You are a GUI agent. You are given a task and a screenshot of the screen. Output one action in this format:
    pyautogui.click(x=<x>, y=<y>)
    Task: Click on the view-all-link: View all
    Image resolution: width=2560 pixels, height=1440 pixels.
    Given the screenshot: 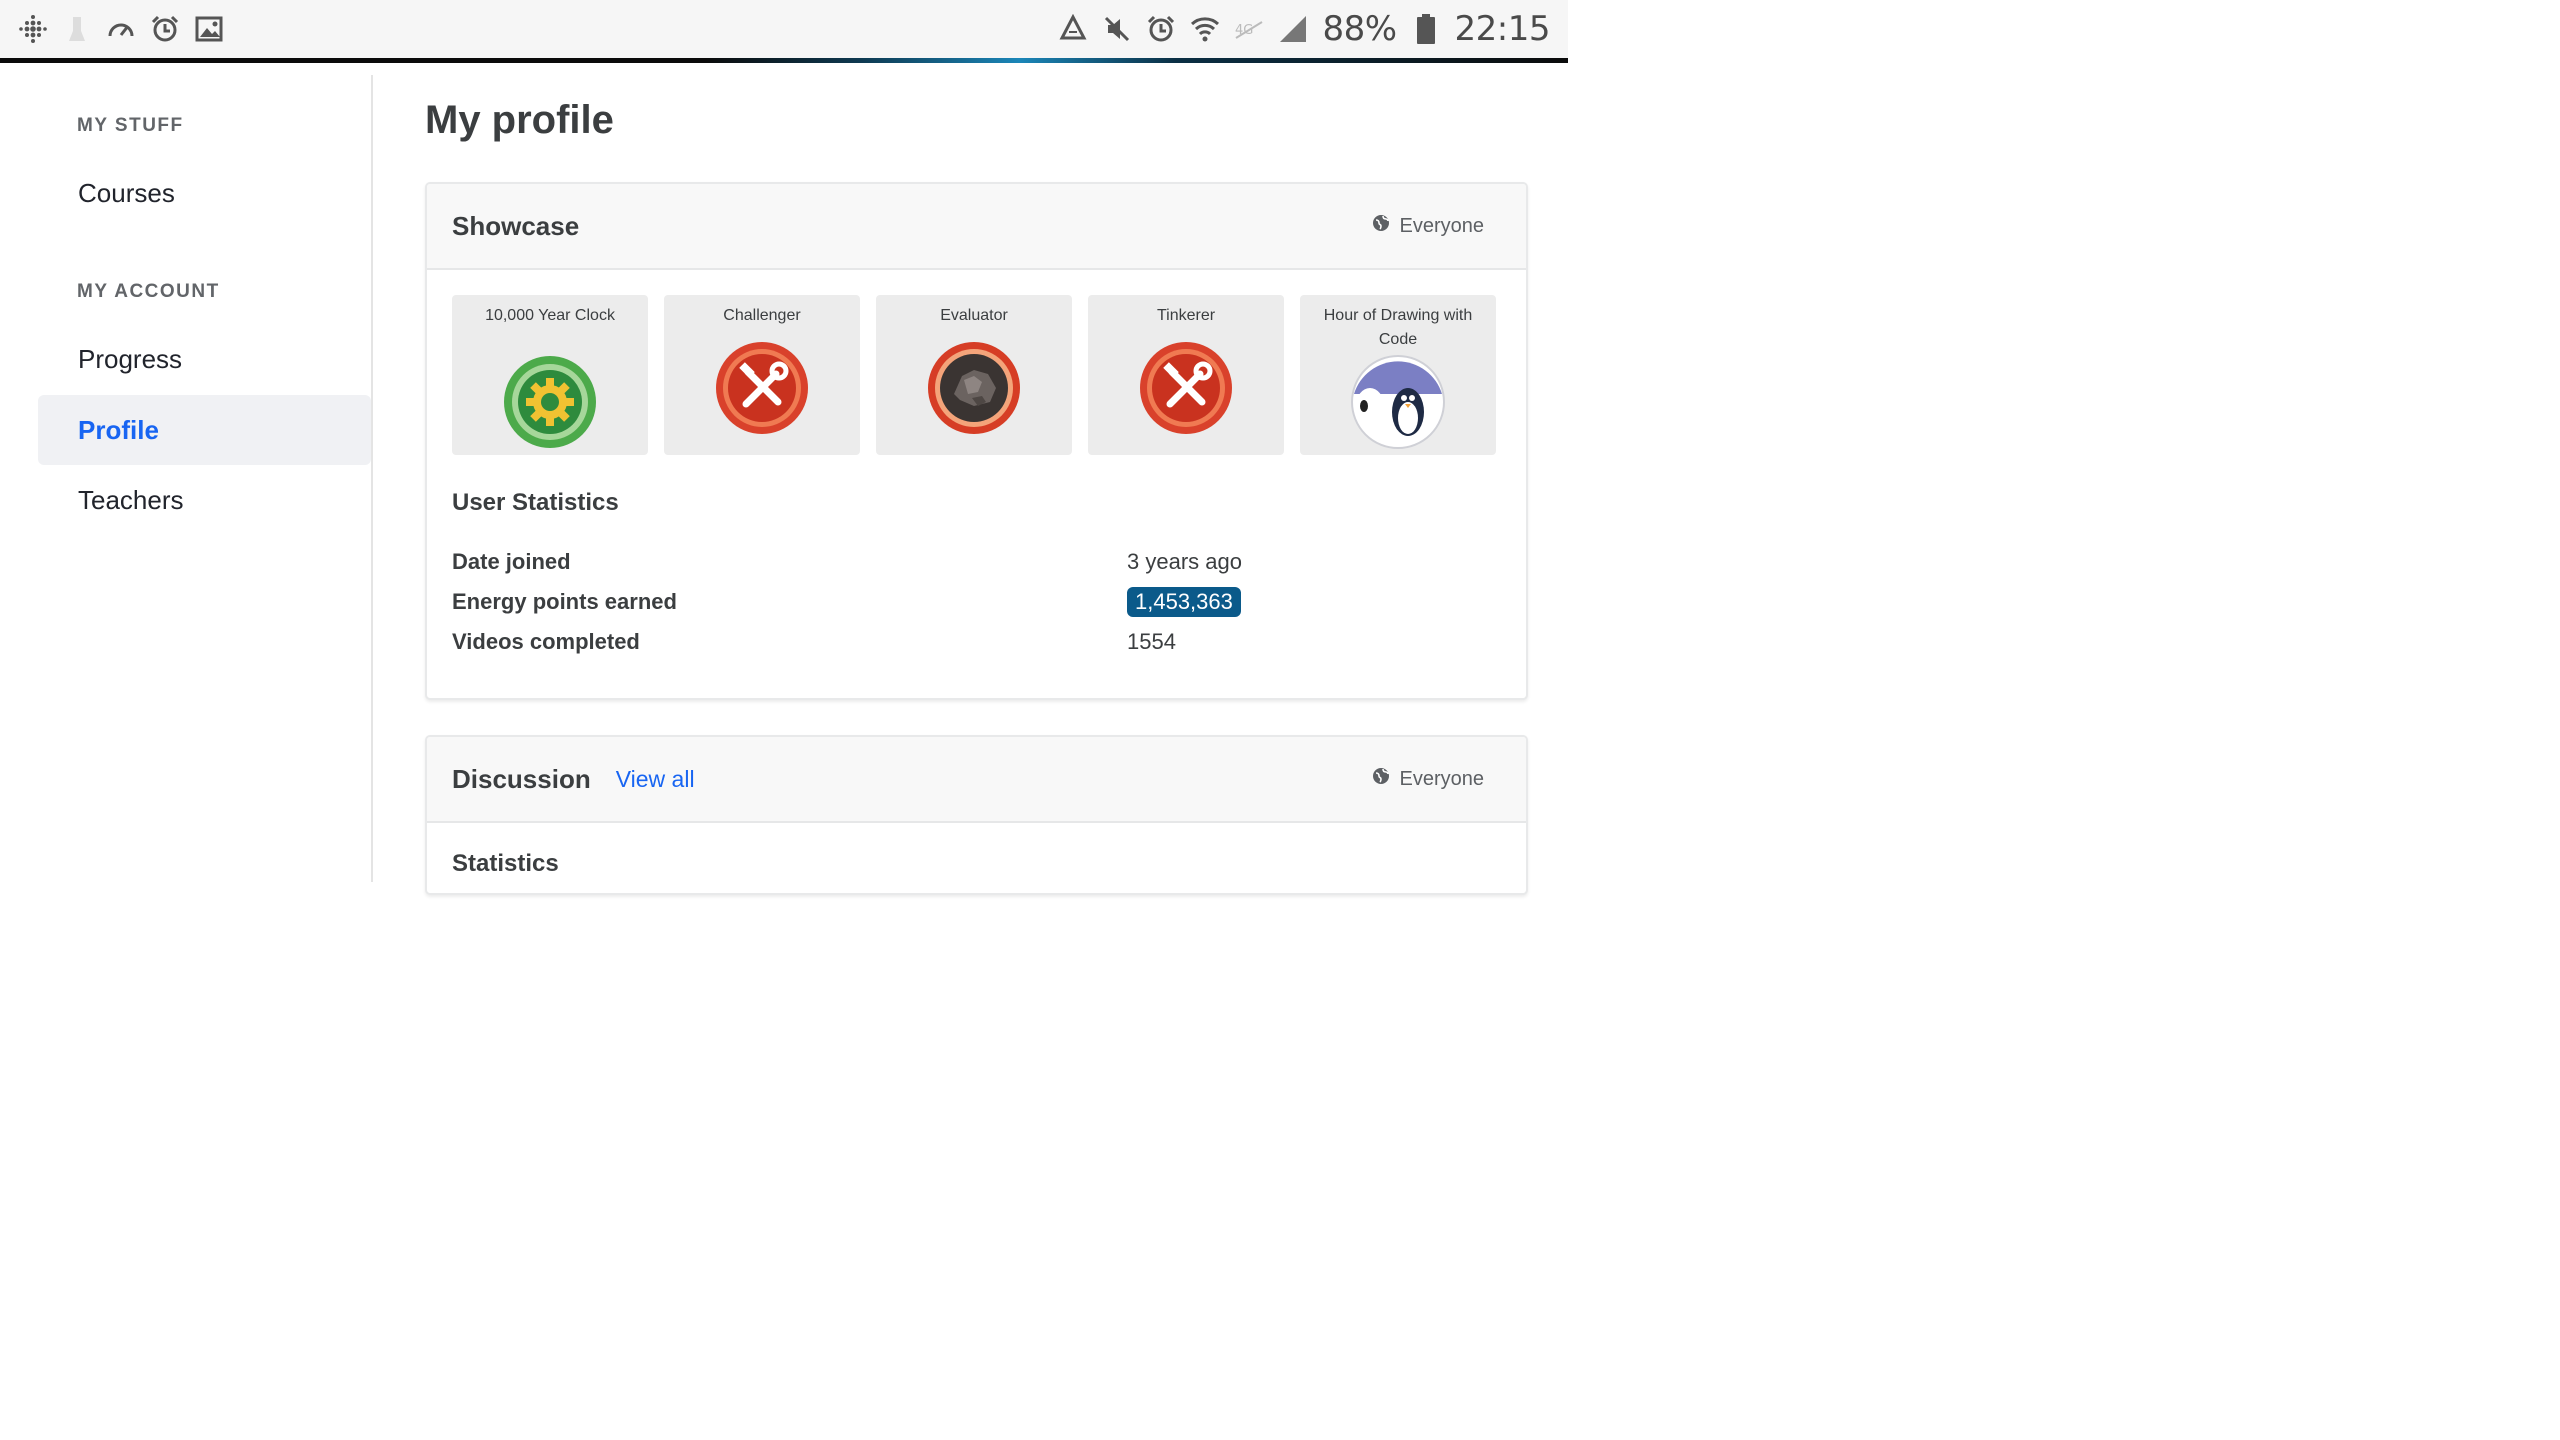 What is the action you would take?
    pyautogui.click(x=655, y=779)
    